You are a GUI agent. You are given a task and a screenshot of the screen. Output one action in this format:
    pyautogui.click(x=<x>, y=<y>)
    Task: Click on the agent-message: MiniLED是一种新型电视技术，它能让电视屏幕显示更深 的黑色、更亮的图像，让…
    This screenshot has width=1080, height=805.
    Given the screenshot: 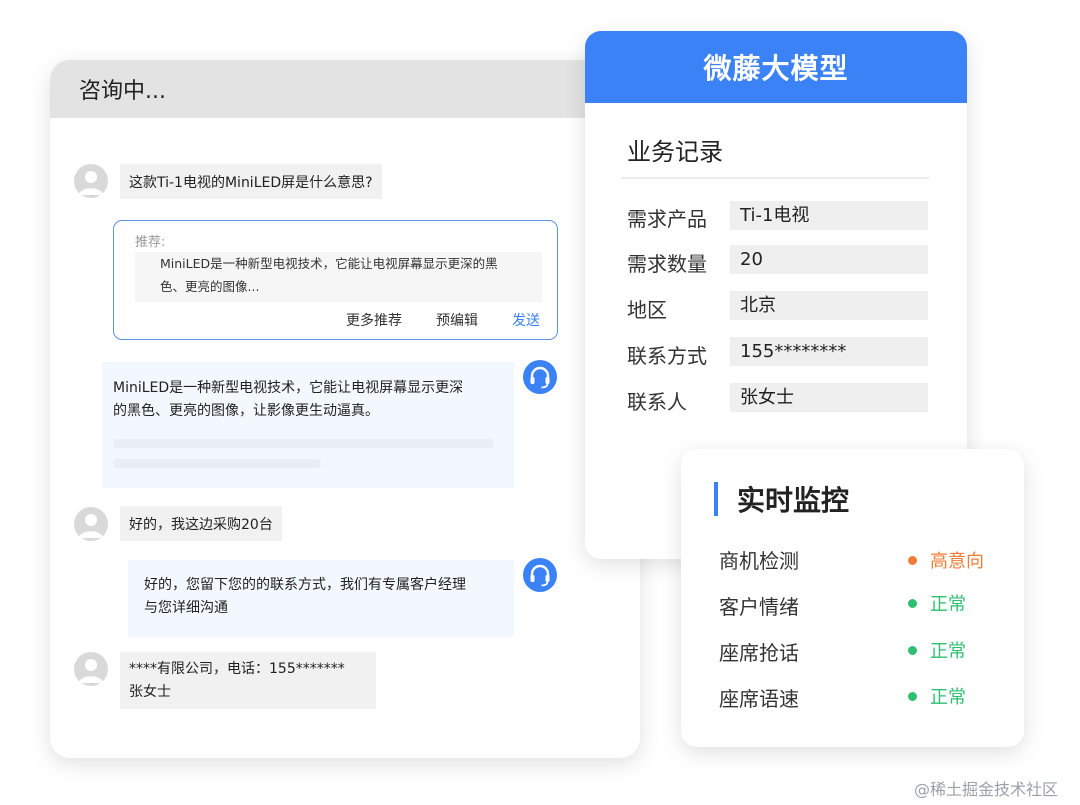 What is the action you would take?
    pyautogui.click(x=308, y=425)
    